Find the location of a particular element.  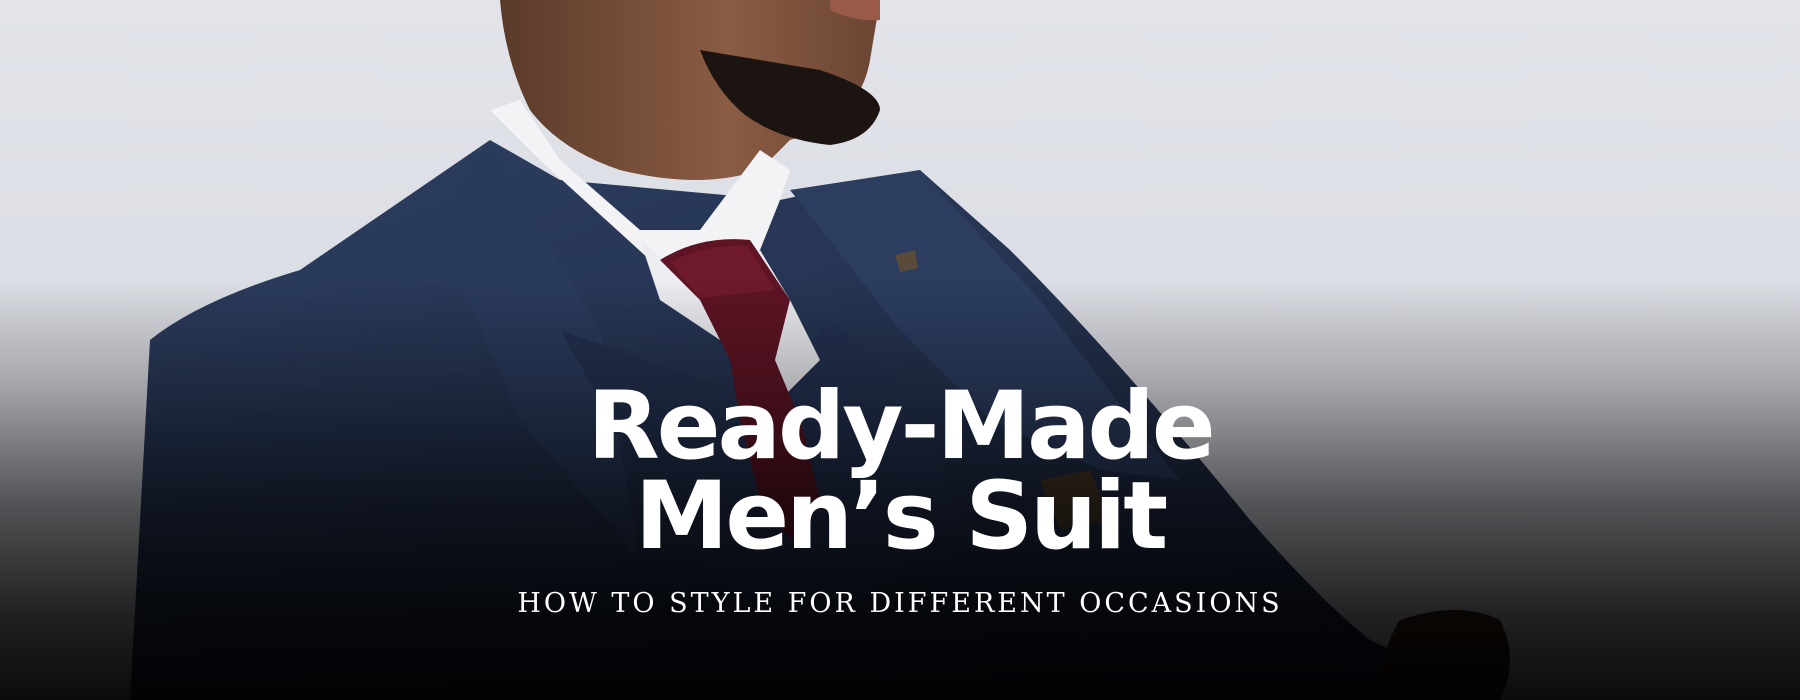

subtitle: HOW TO STYLE FOR DIFFERENT OCCASIONS is located at coordinates (900, 603).